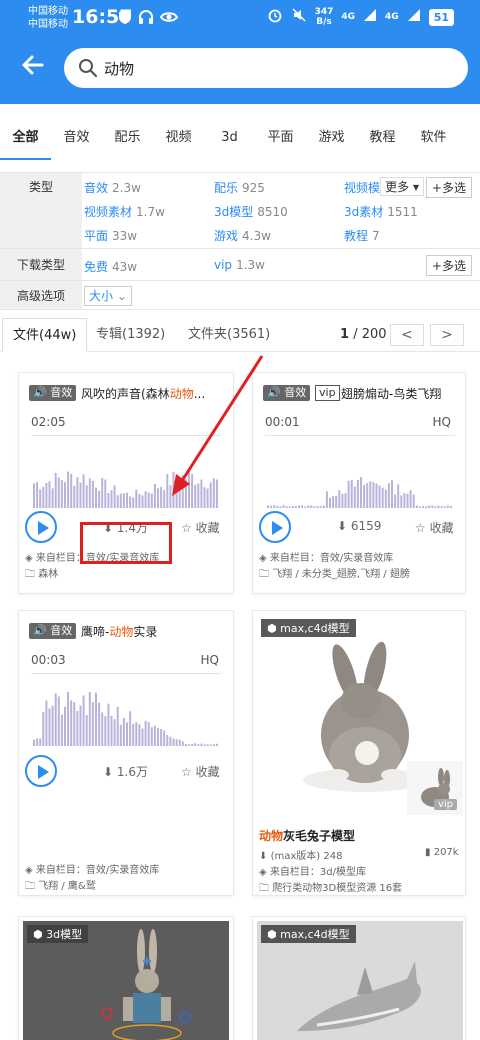 This screenshot has width=480, height=1040. Describe the element at coordinates (360, 473) in the screenshot. I see `waveform` at that location.